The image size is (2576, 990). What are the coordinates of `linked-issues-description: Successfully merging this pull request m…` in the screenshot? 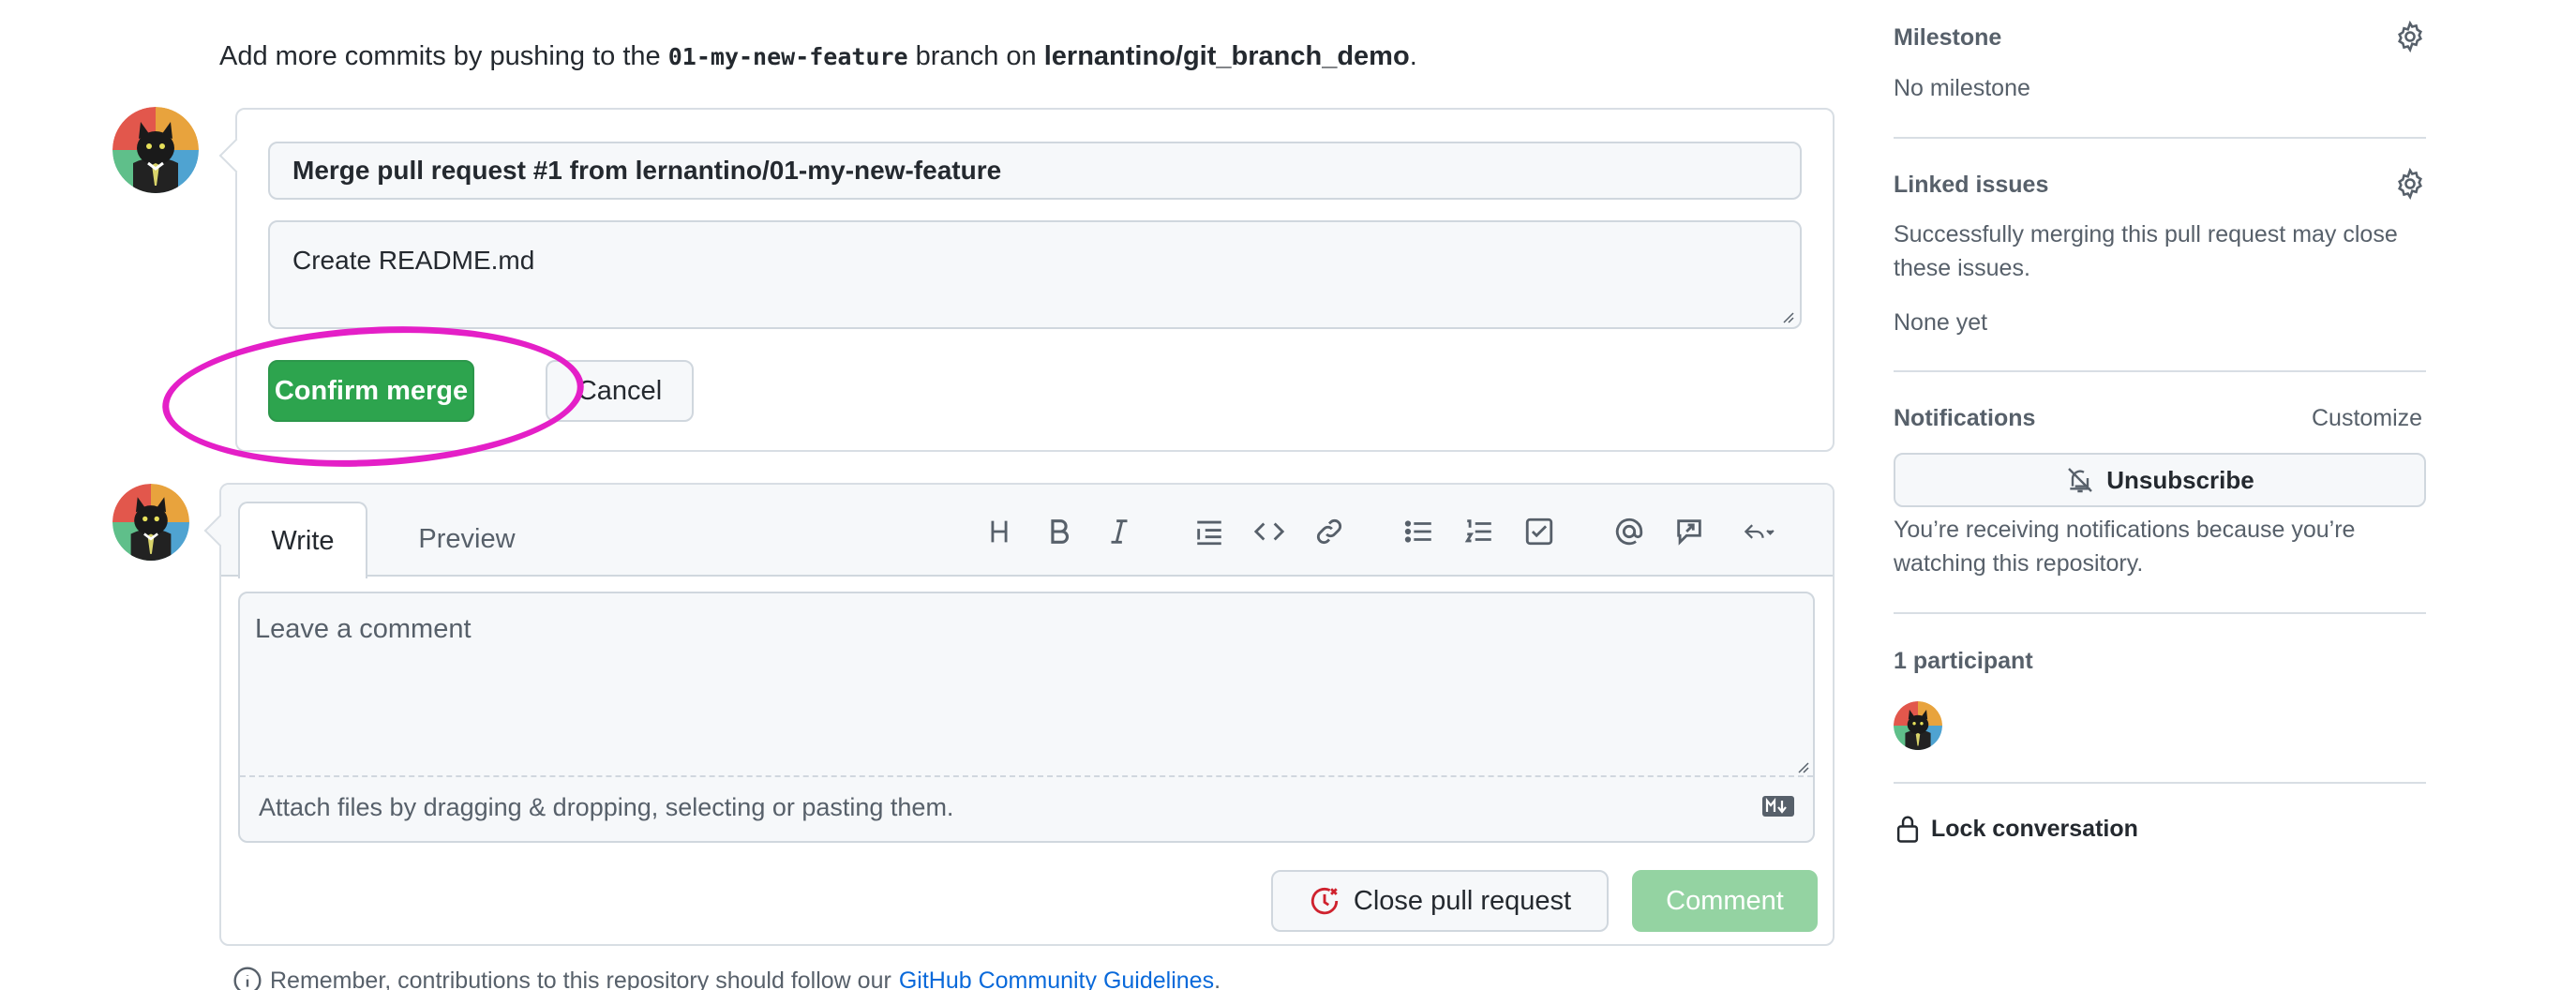 It's located at (2146, 251).